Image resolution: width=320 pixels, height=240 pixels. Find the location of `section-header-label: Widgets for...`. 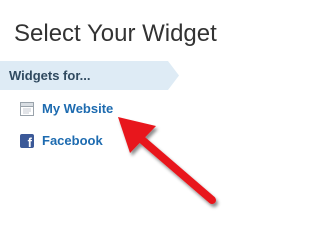

section-header-label: Widgets for... is located at coordinates (50, 75).